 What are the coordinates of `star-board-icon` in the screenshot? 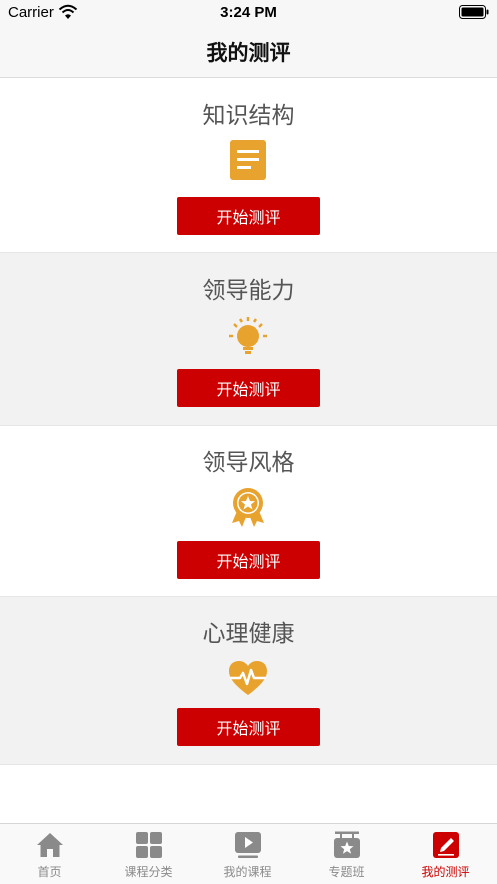 It's located at (347, 844).